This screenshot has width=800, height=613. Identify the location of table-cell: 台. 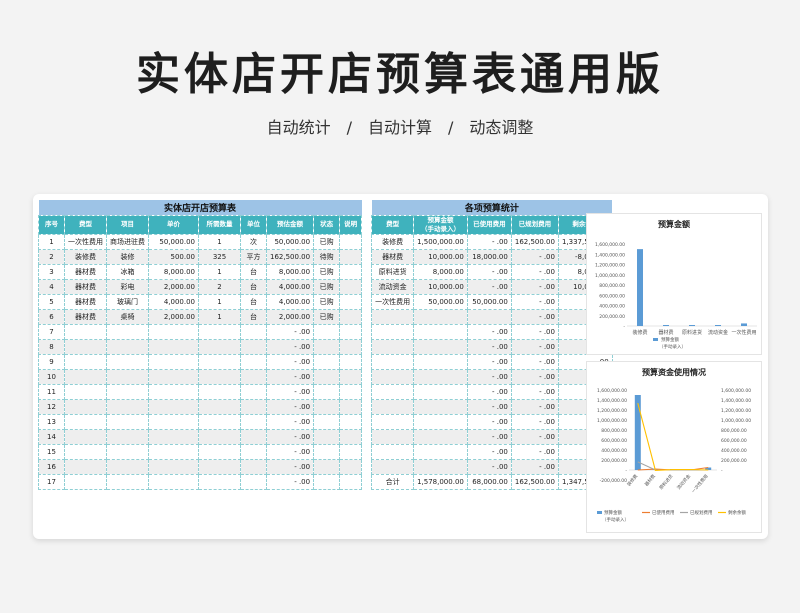
(253, 316).